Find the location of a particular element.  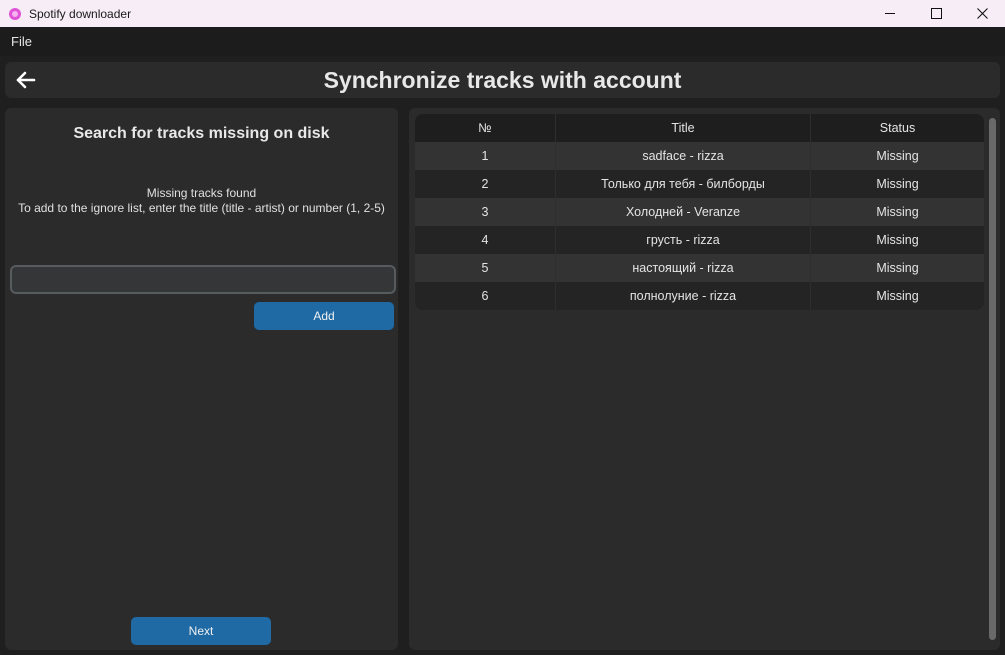

table-row: 3 Холодней - Veranze Missing is located at coordinates (699, 212).